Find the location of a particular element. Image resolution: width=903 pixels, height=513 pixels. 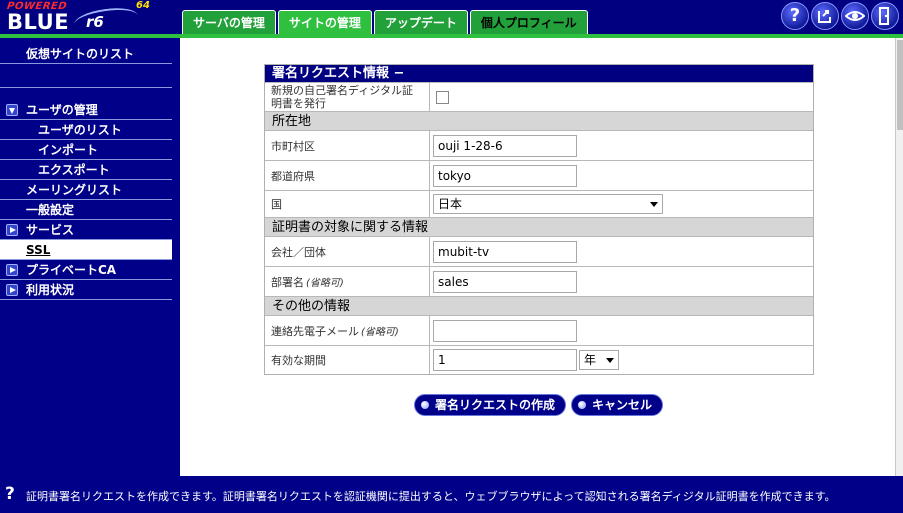

department-optional-note: (省略可) is located at coordinates (325, 283).